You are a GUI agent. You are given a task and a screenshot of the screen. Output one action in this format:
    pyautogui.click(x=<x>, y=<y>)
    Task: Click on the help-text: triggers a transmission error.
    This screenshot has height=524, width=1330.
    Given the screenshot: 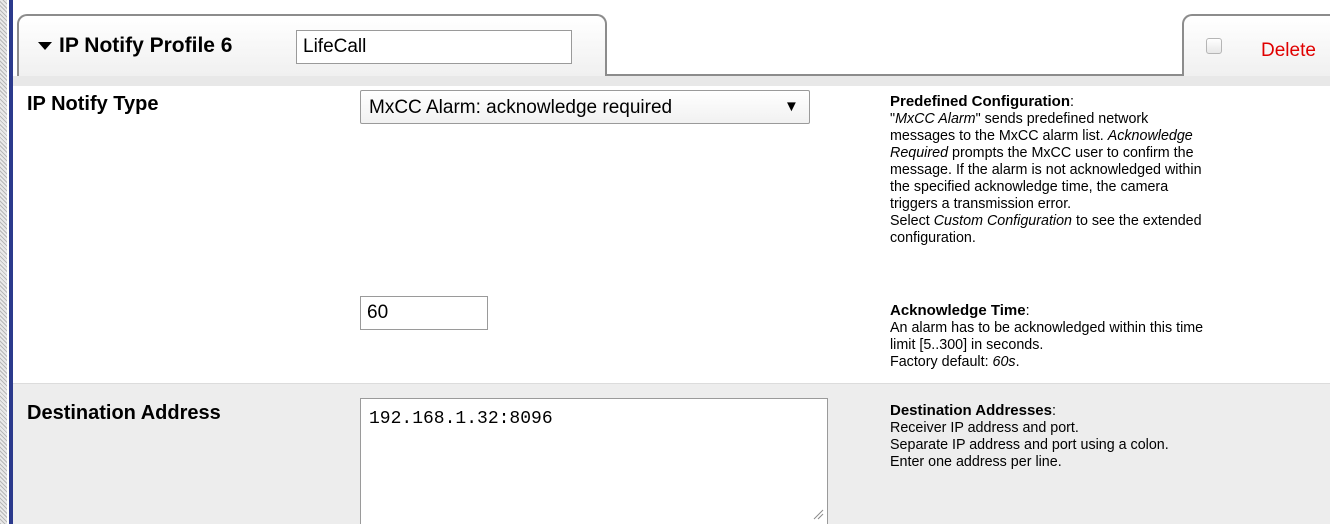 What is the action you would take?
    pyautogui.click(x=981, y=204)
    